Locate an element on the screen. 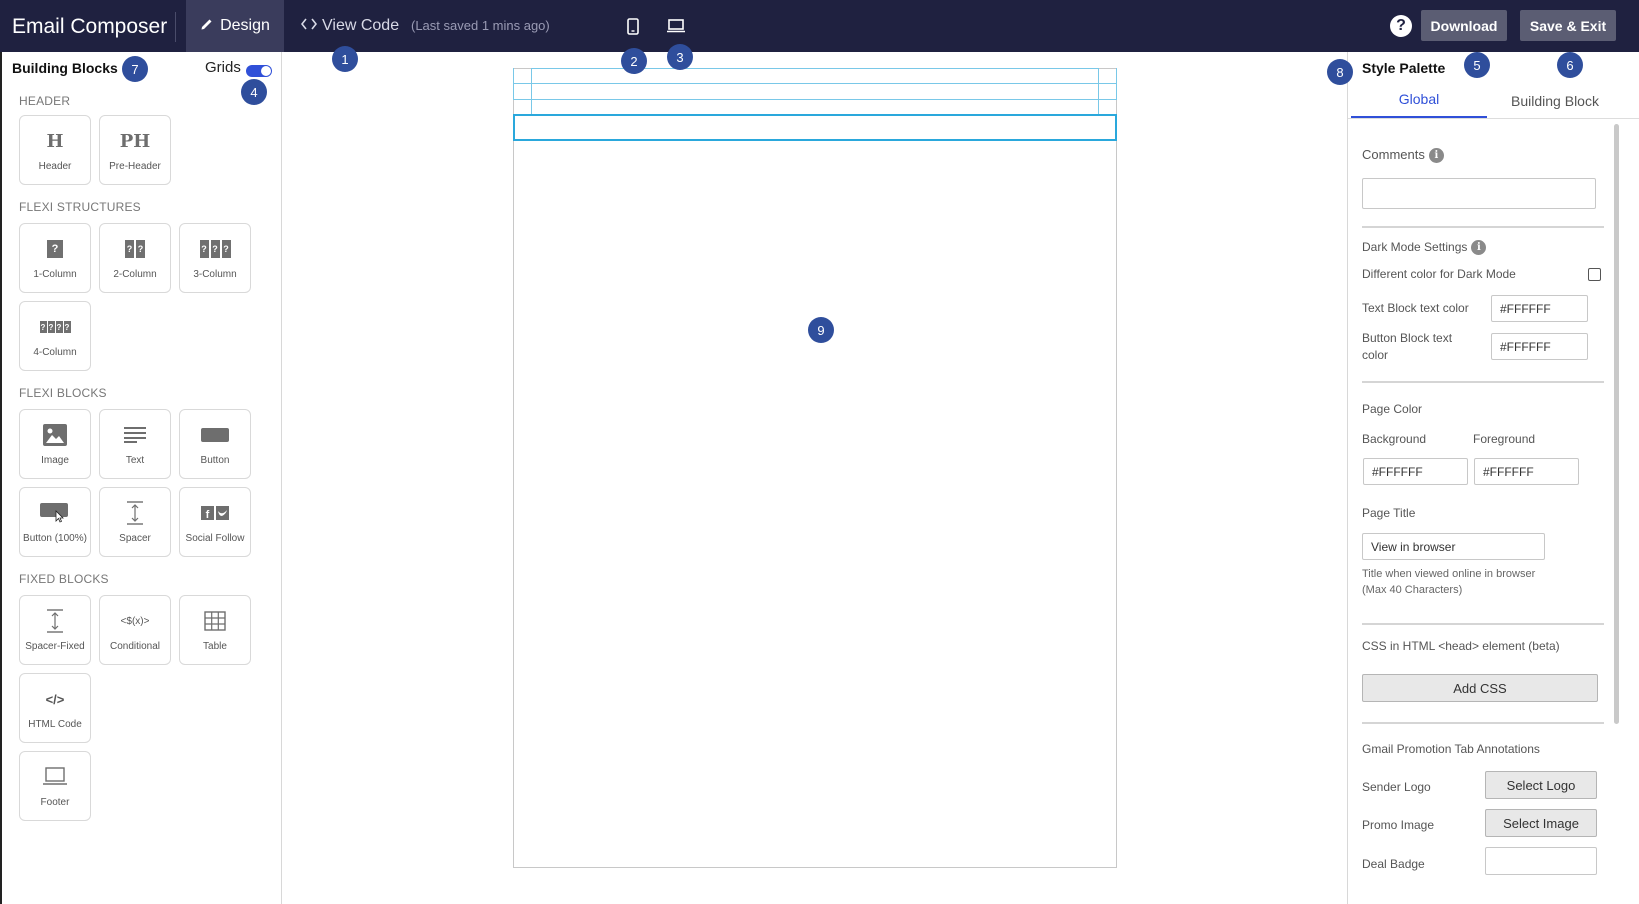  grids-label: Grids is located at coordinates (223, 67).